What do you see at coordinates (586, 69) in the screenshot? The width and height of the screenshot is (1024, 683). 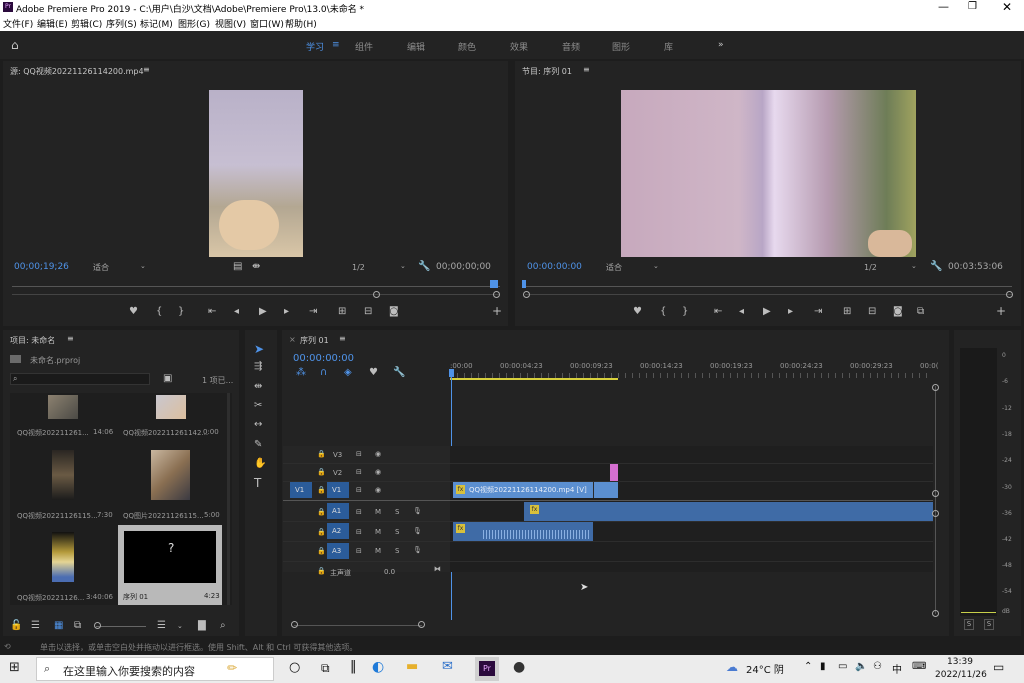 I see `program-menu-icon: ≡` at bounding box center [586, 69].